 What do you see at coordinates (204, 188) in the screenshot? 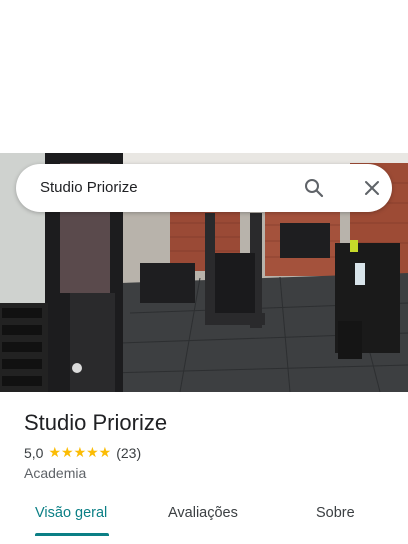
I see `search-bar: Studio Priorize` at bounding box center [204, 188].